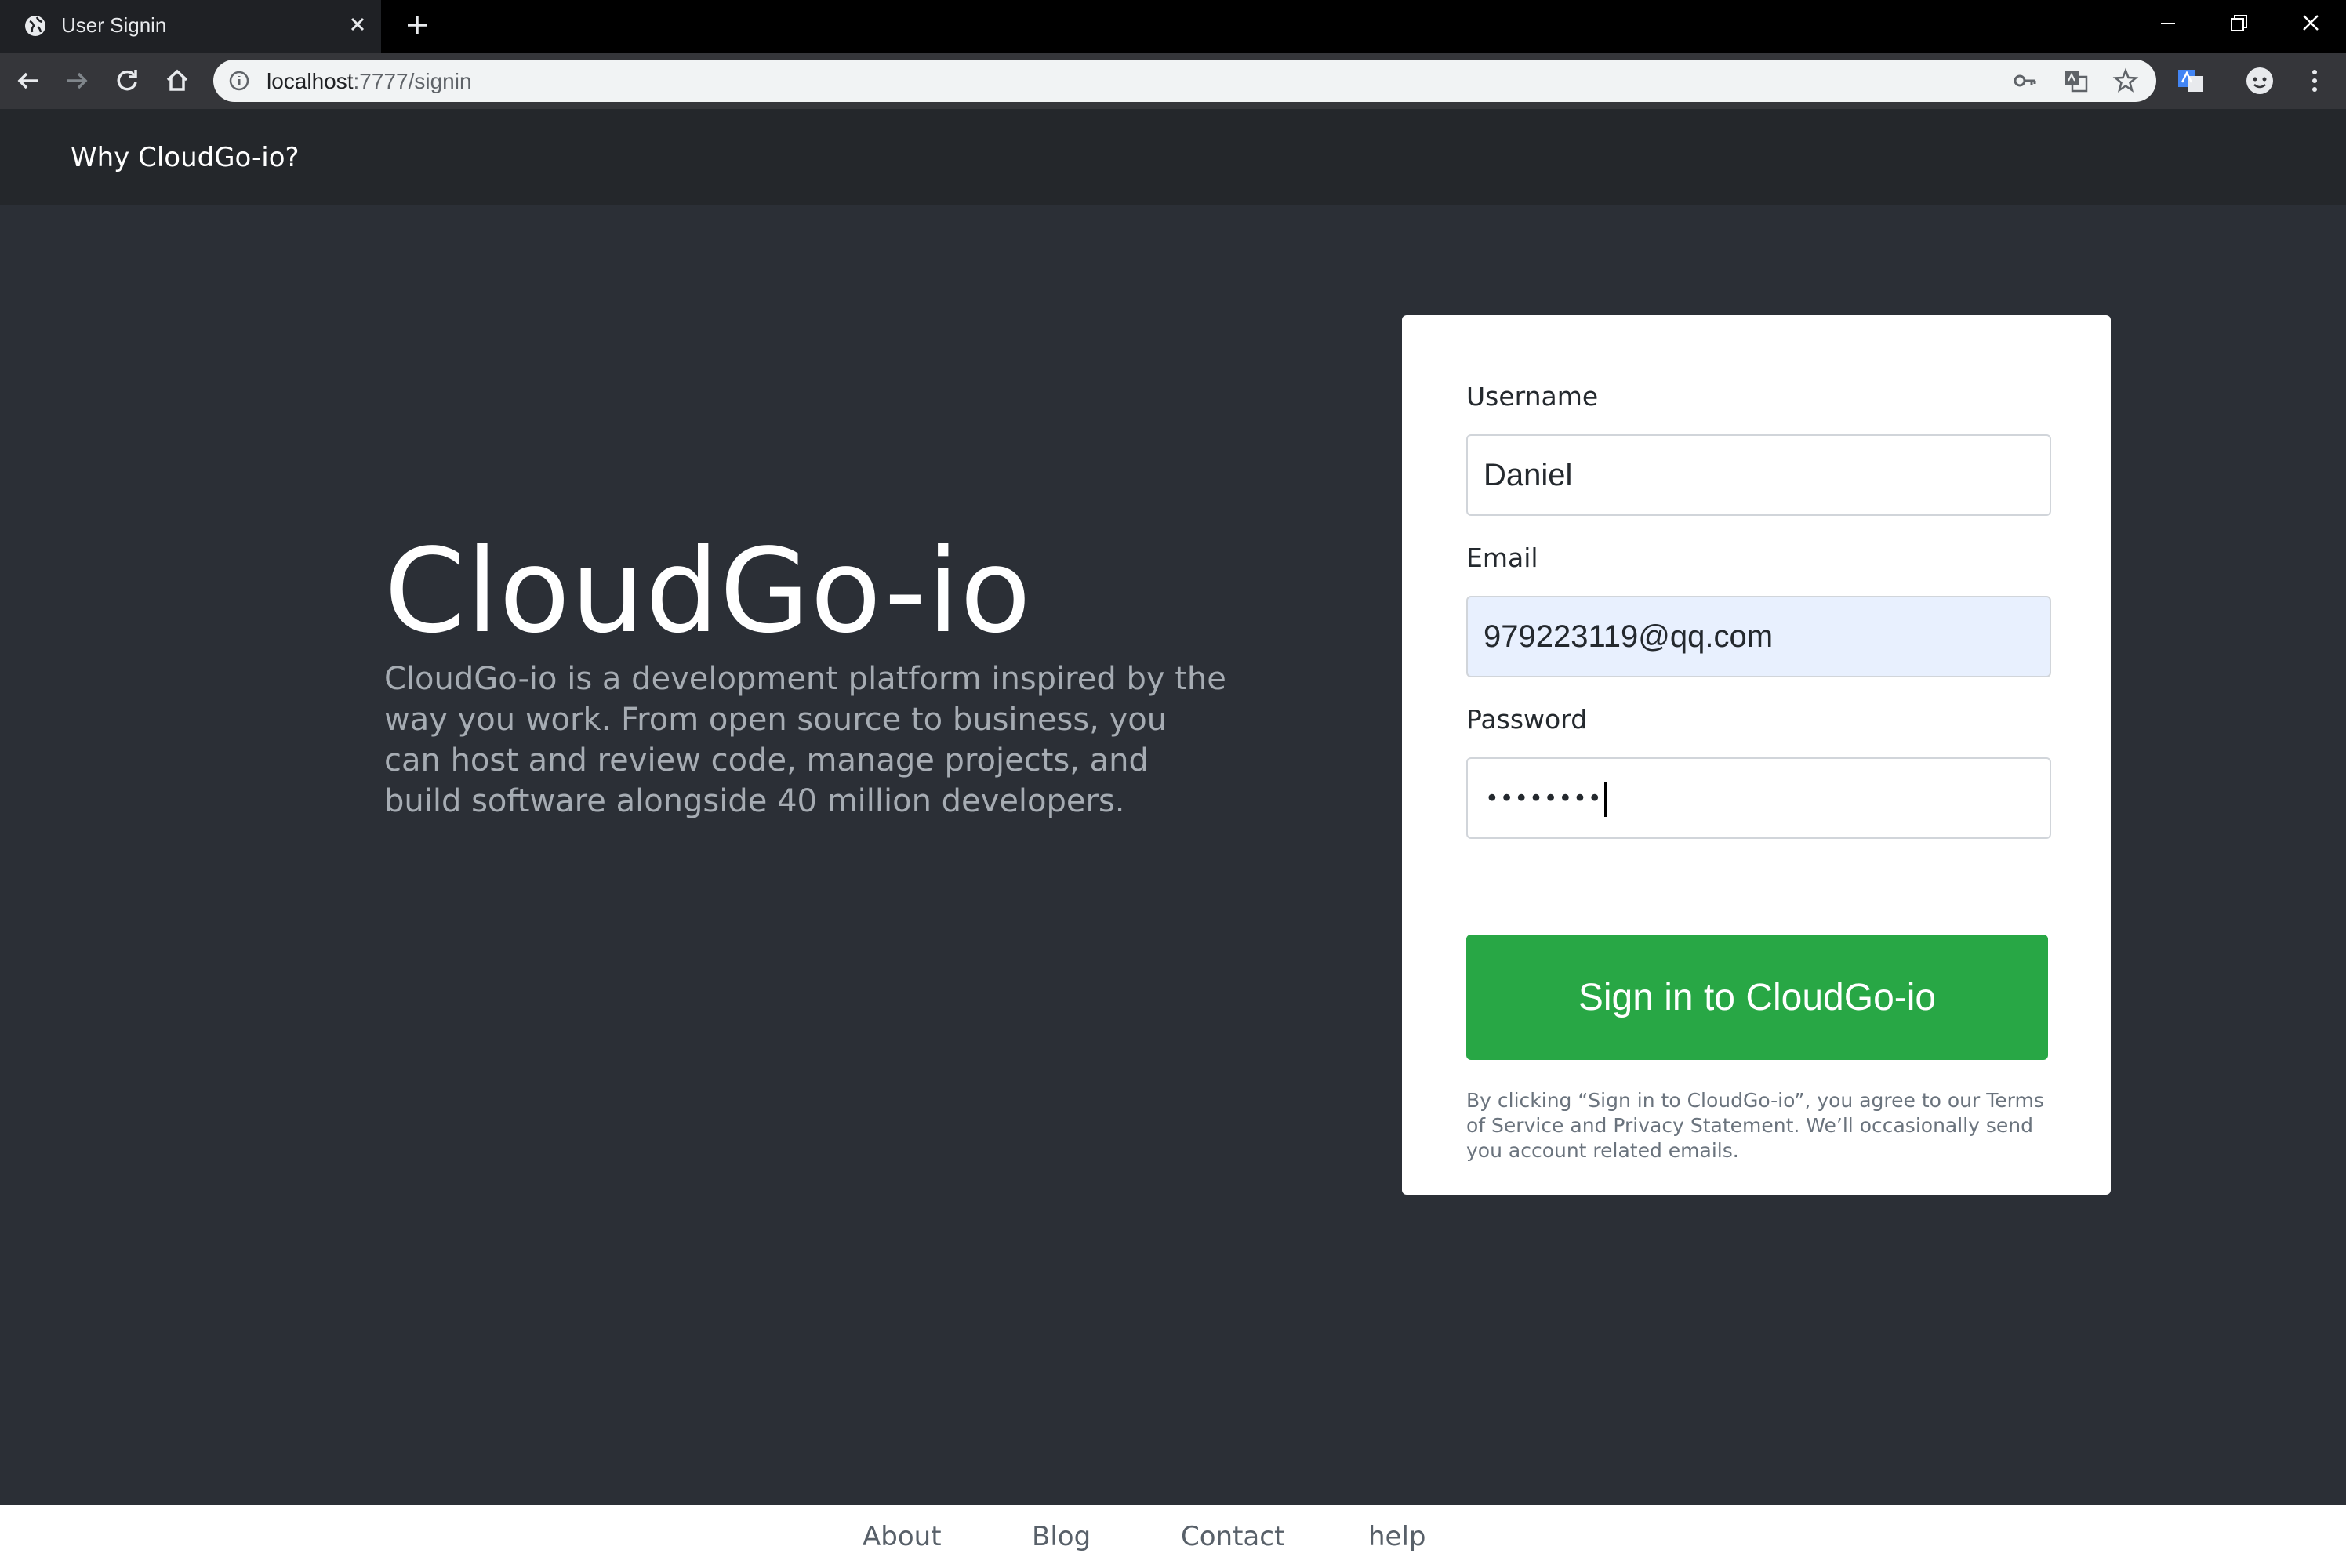 The height and width of the screenshot is (1568, 2346). Describe the element at coordinates (28, 81) in the screenshot. I see `back-icon` at that location.